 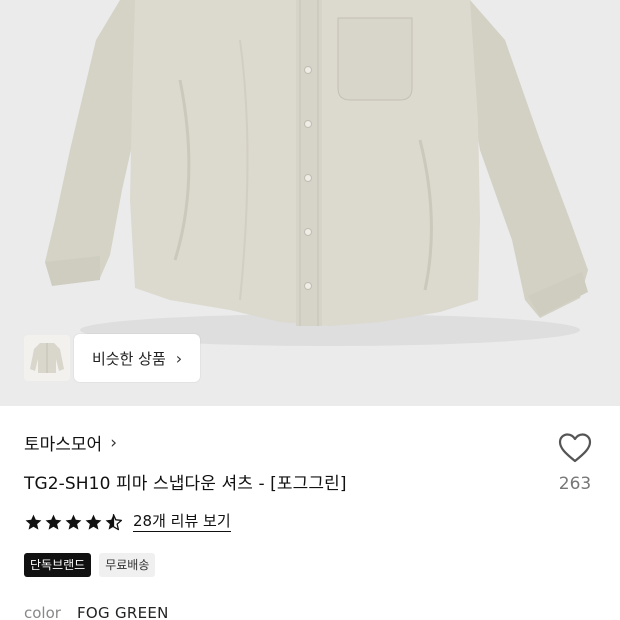 What do you see at coordinates (42, 612) in the screenshot?
I see `color-label: color` at bounding box center [42, 612].